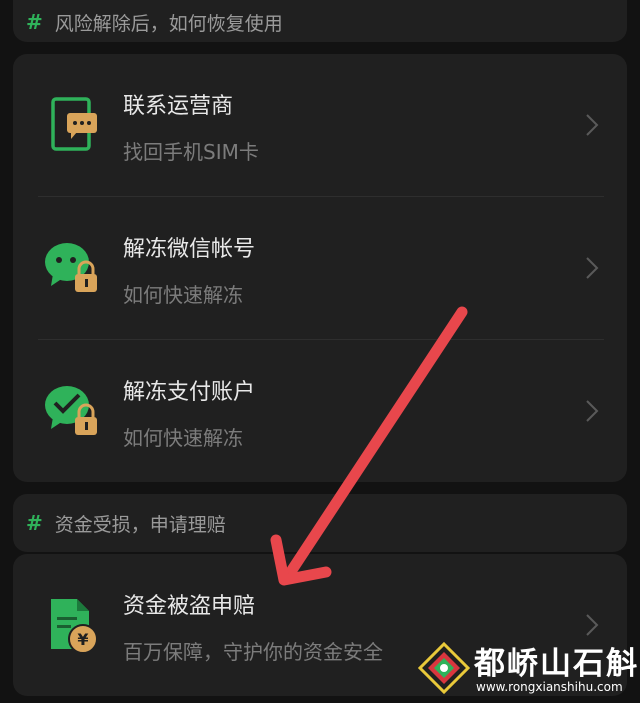 The width and height of the screenshot is (640, 703). I want to click on phone-chat-icon, so click(73, 125).